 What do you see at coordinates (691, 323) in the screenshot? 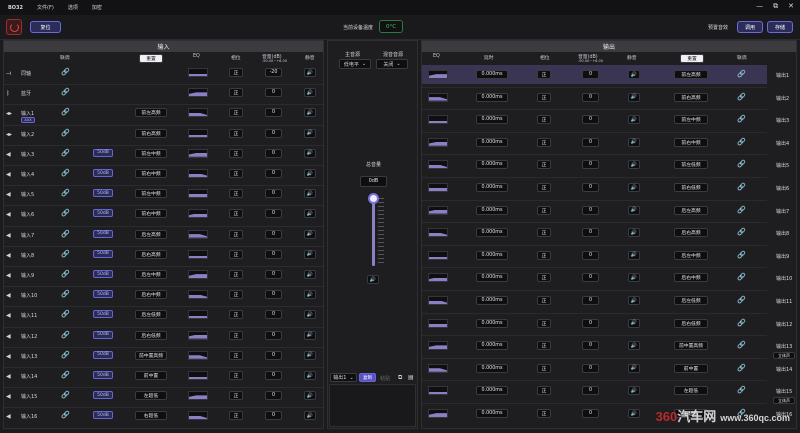
I see `output-position: 后右低频` at bounding box center [691, 323].